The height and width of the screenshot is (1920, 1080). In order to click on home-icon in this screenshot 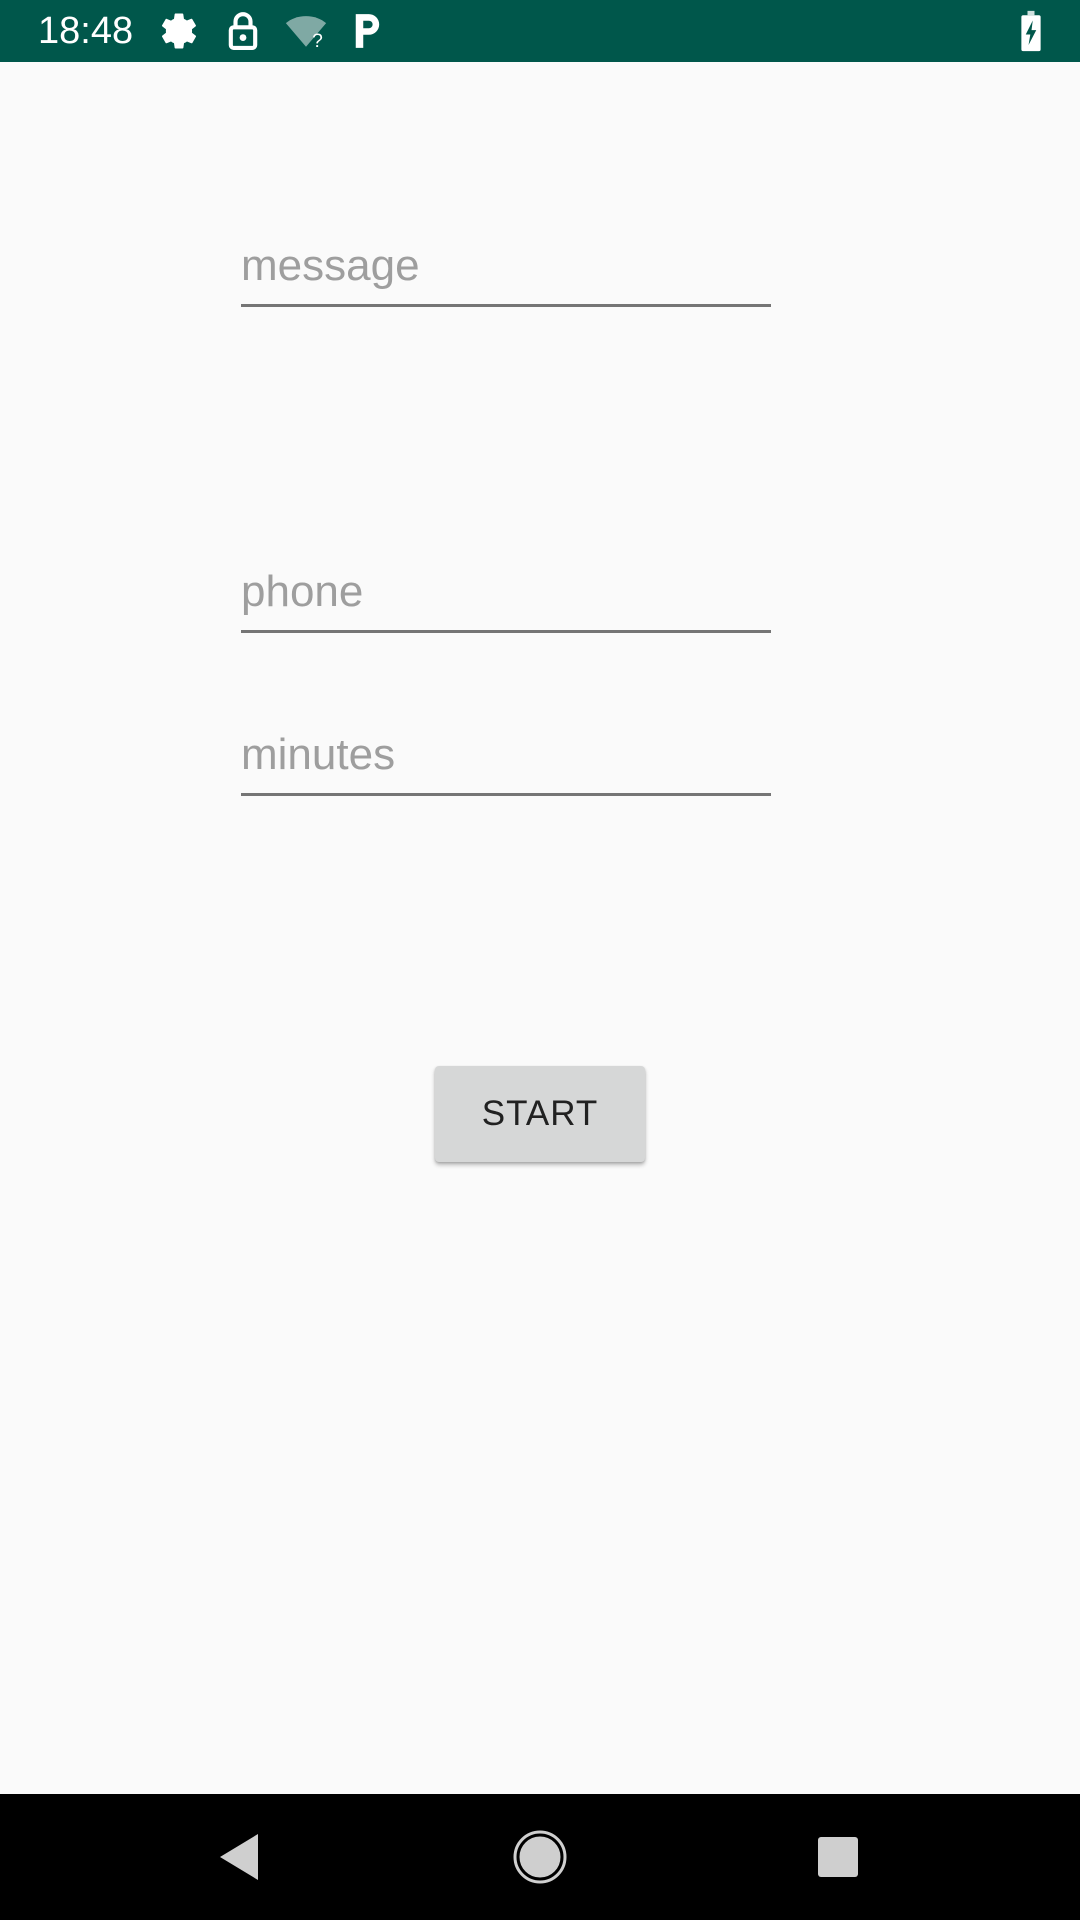, I will do `click(540, 1857)`.